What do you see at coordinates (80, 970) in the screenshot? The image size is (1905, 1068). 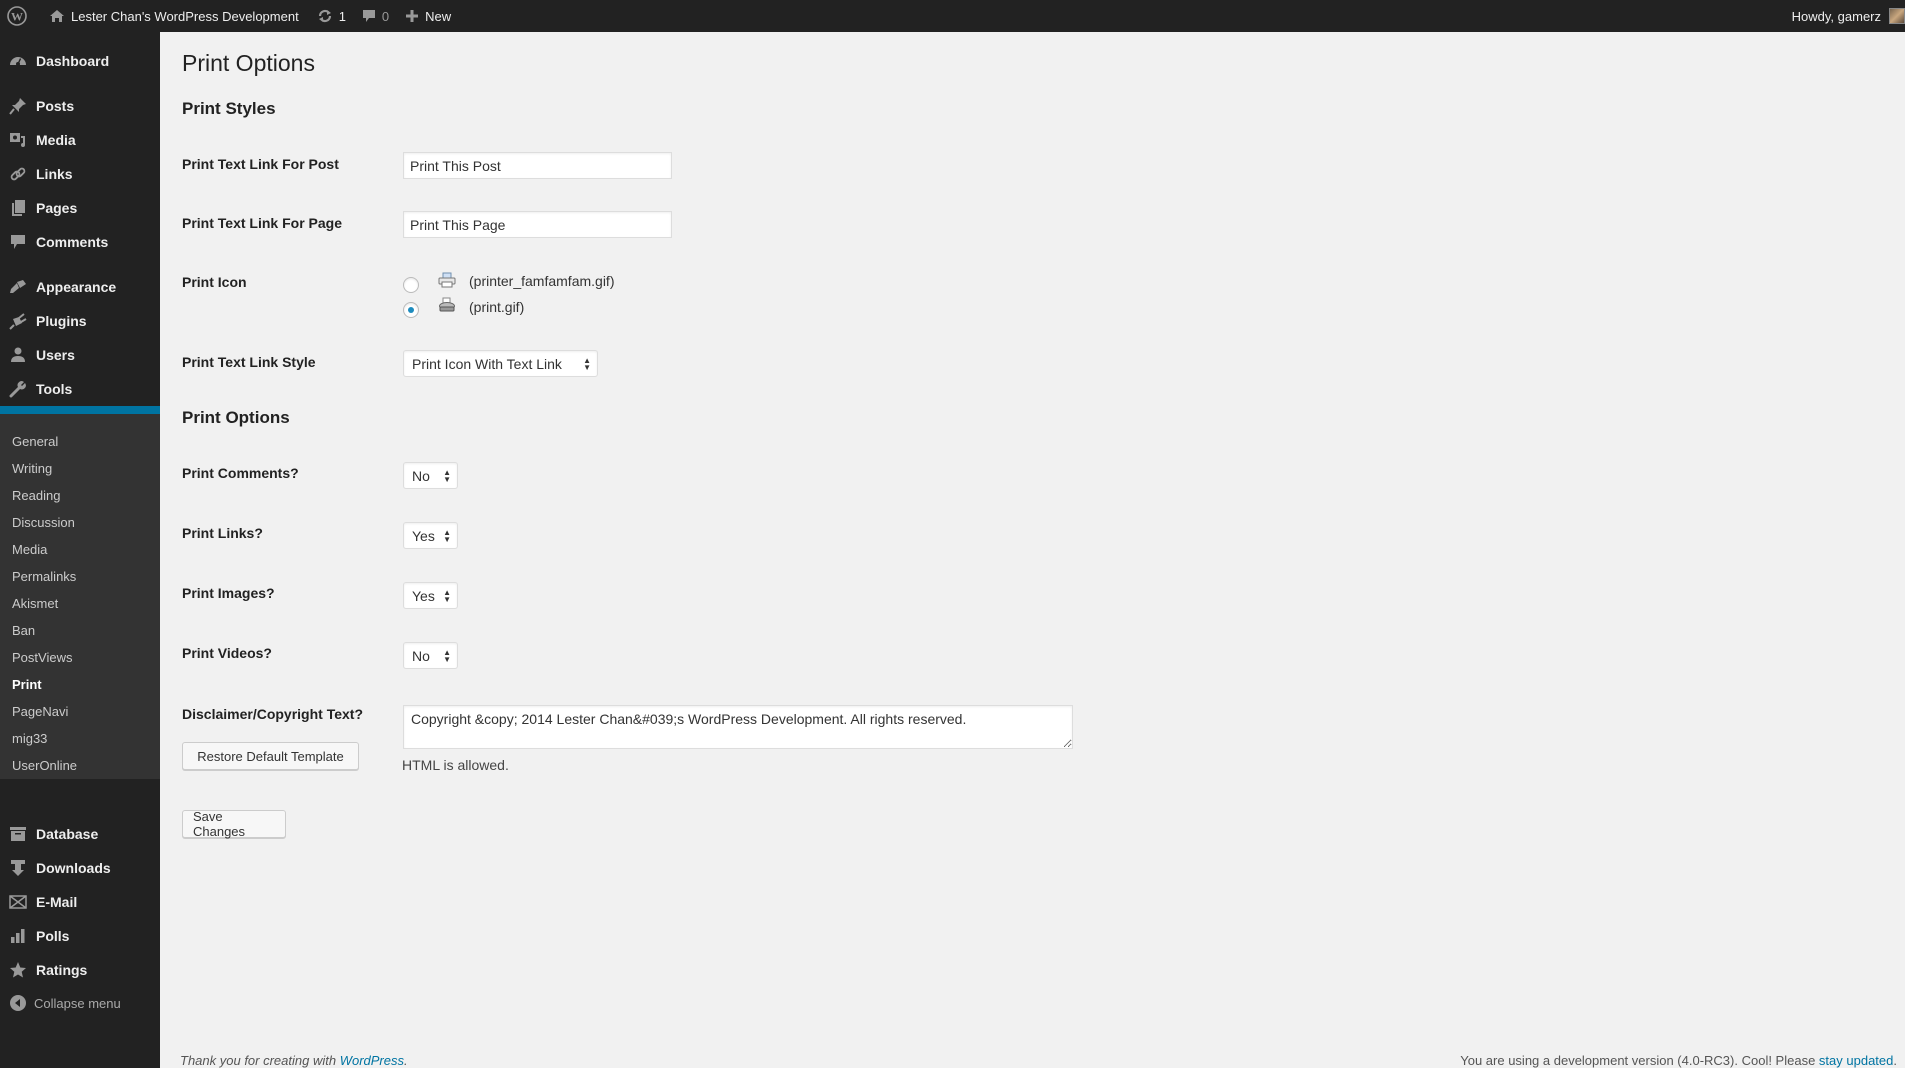 I see `sidebar-item-ratings: Ratings` at bounding box center [80, 970].